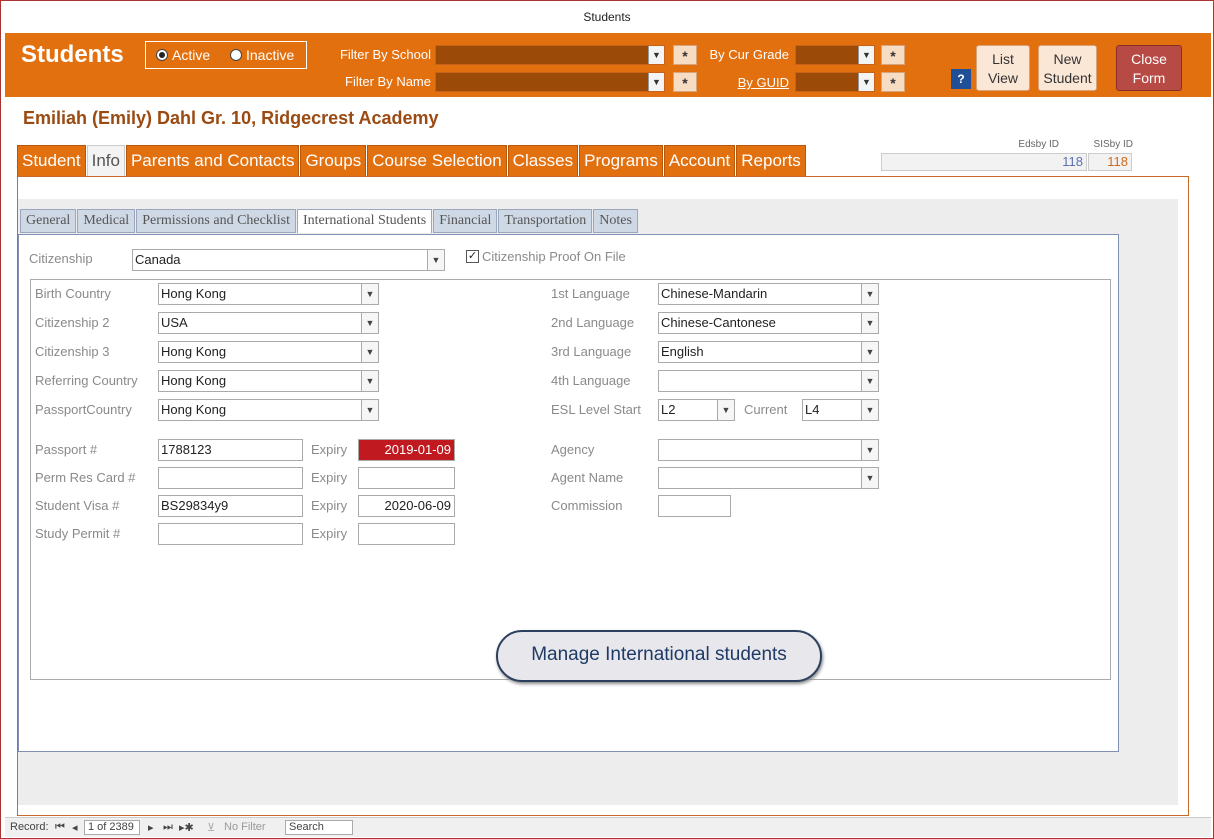 This screenshot has height=839, width=1214. What do you see at coordinates (406, 506) in the screenshot?
I see `visa-expiry-input: 2020-06-09` at bounding box center [406, 506].